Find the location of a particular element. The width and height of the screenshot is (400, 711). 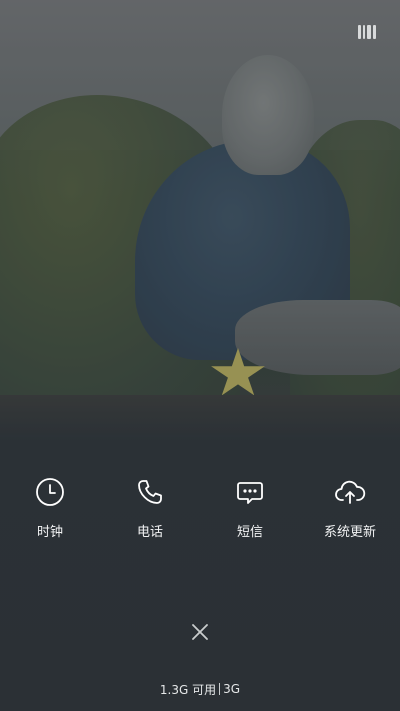

close-icon is located at coordinates (200, 632).